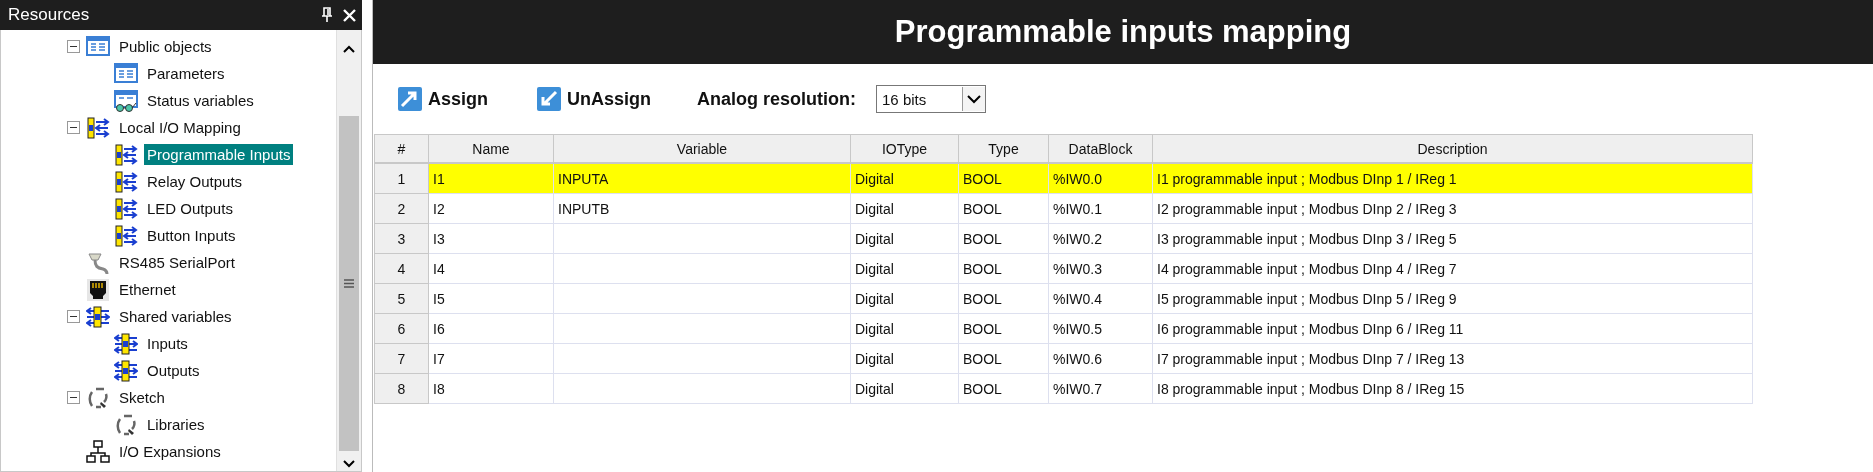 The image size is (1873, 472). I want to click on tree-item: Libraries, so click(176, 424).